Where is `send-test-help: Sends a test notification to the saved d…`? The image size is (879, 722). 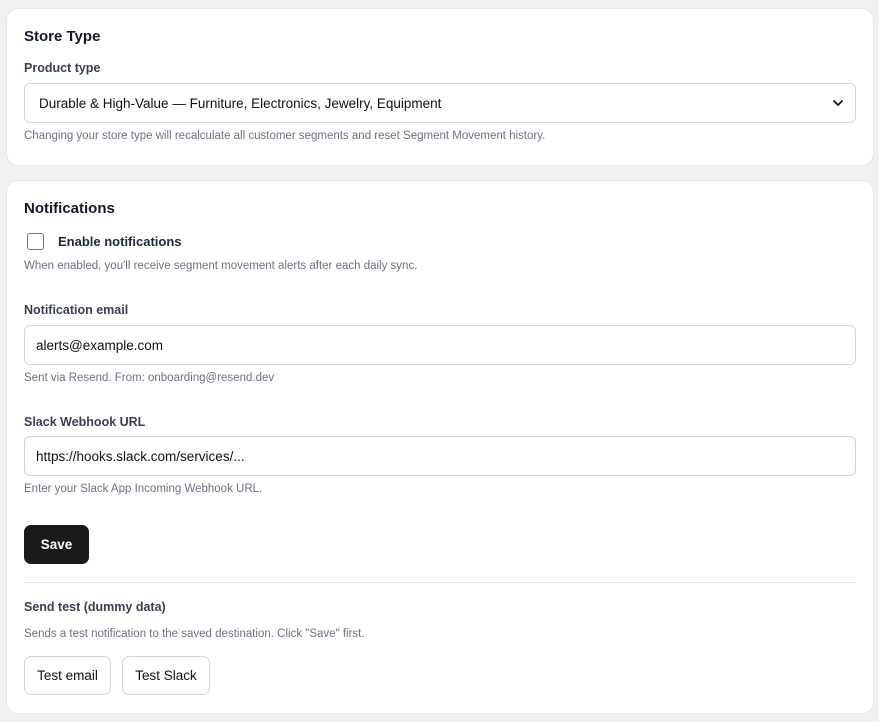
send-test-help: Sends a test notification to the saved d… is located at coordinates (194, 634).